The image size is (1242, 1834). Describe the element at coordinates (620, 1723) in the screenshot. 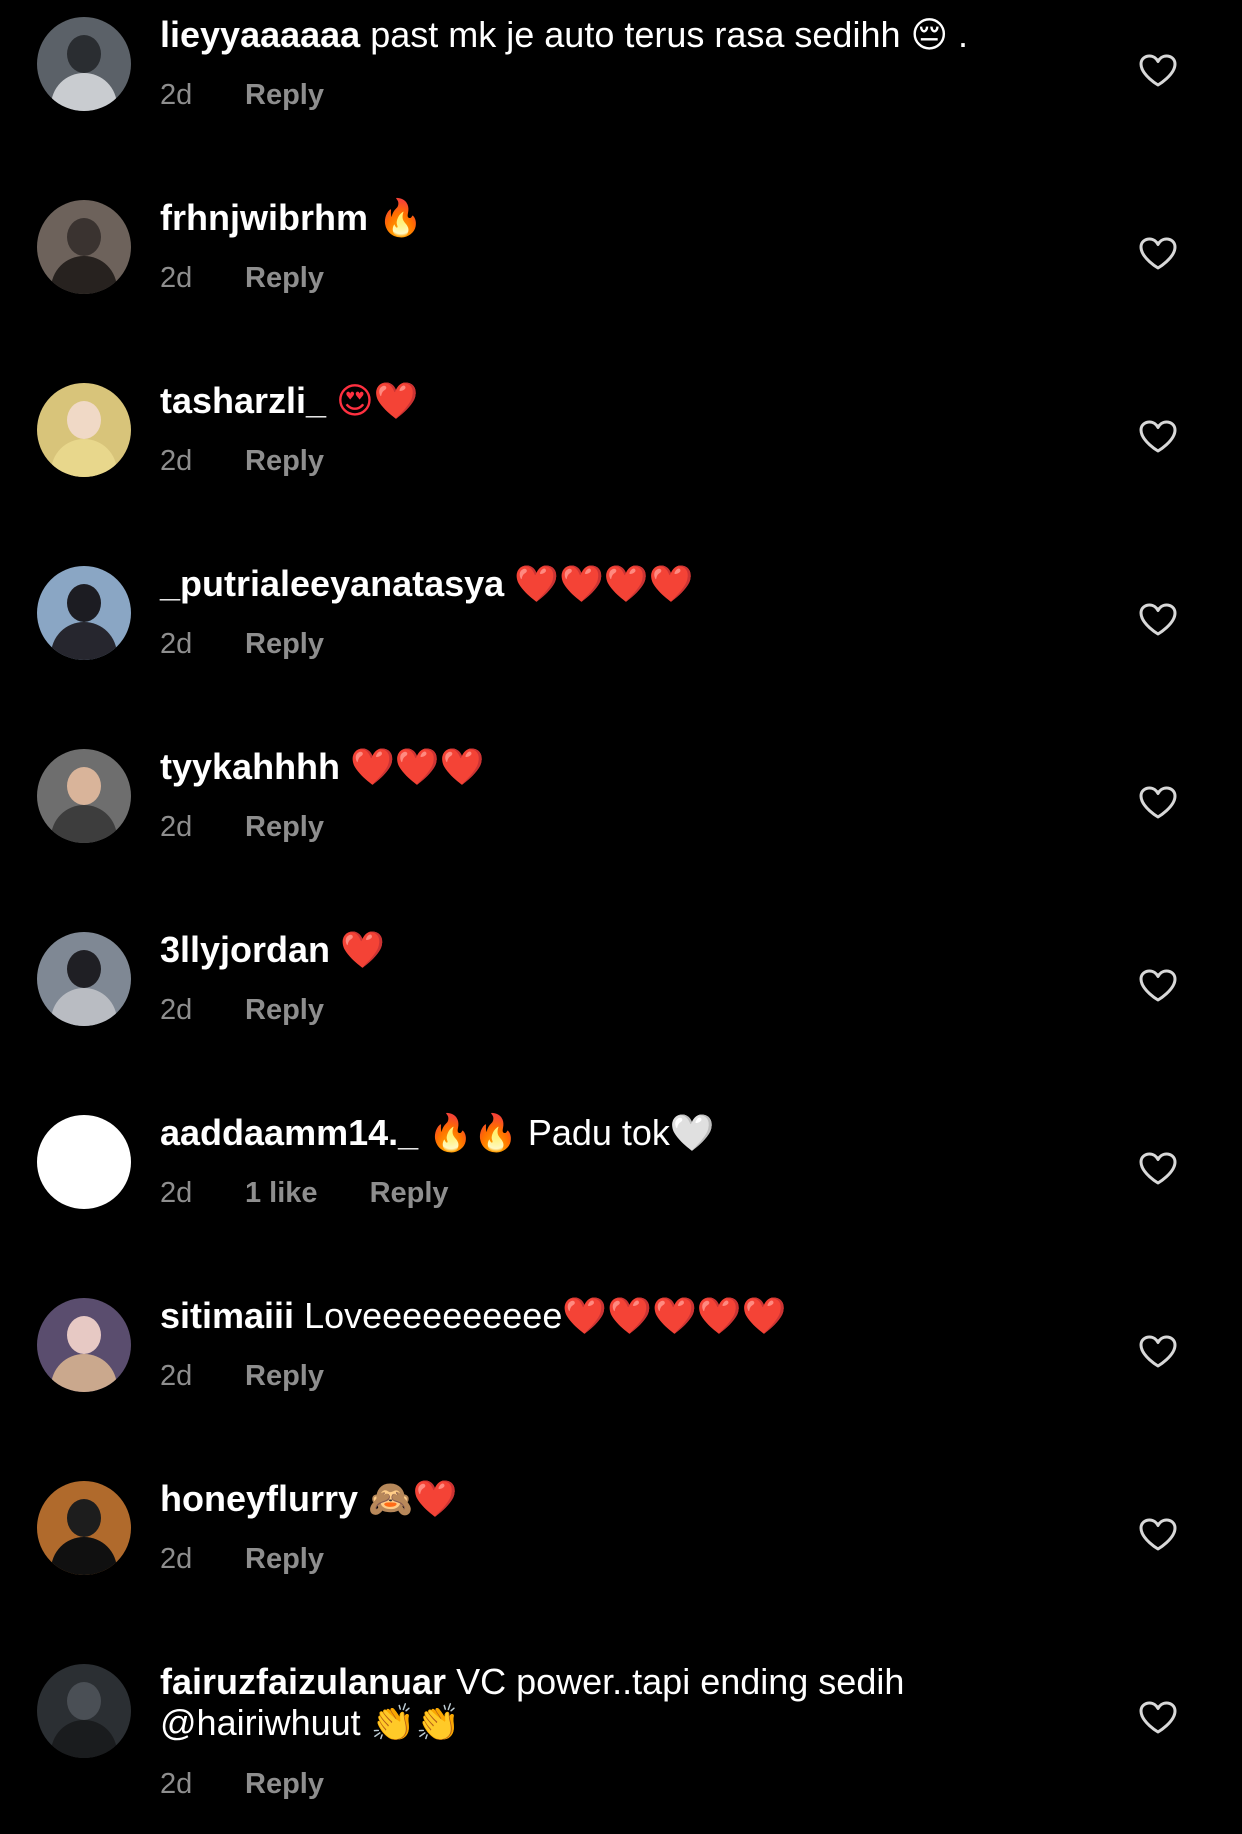

I see `comment-text-line-2: @hairiwhuut 👏👏` at that location.